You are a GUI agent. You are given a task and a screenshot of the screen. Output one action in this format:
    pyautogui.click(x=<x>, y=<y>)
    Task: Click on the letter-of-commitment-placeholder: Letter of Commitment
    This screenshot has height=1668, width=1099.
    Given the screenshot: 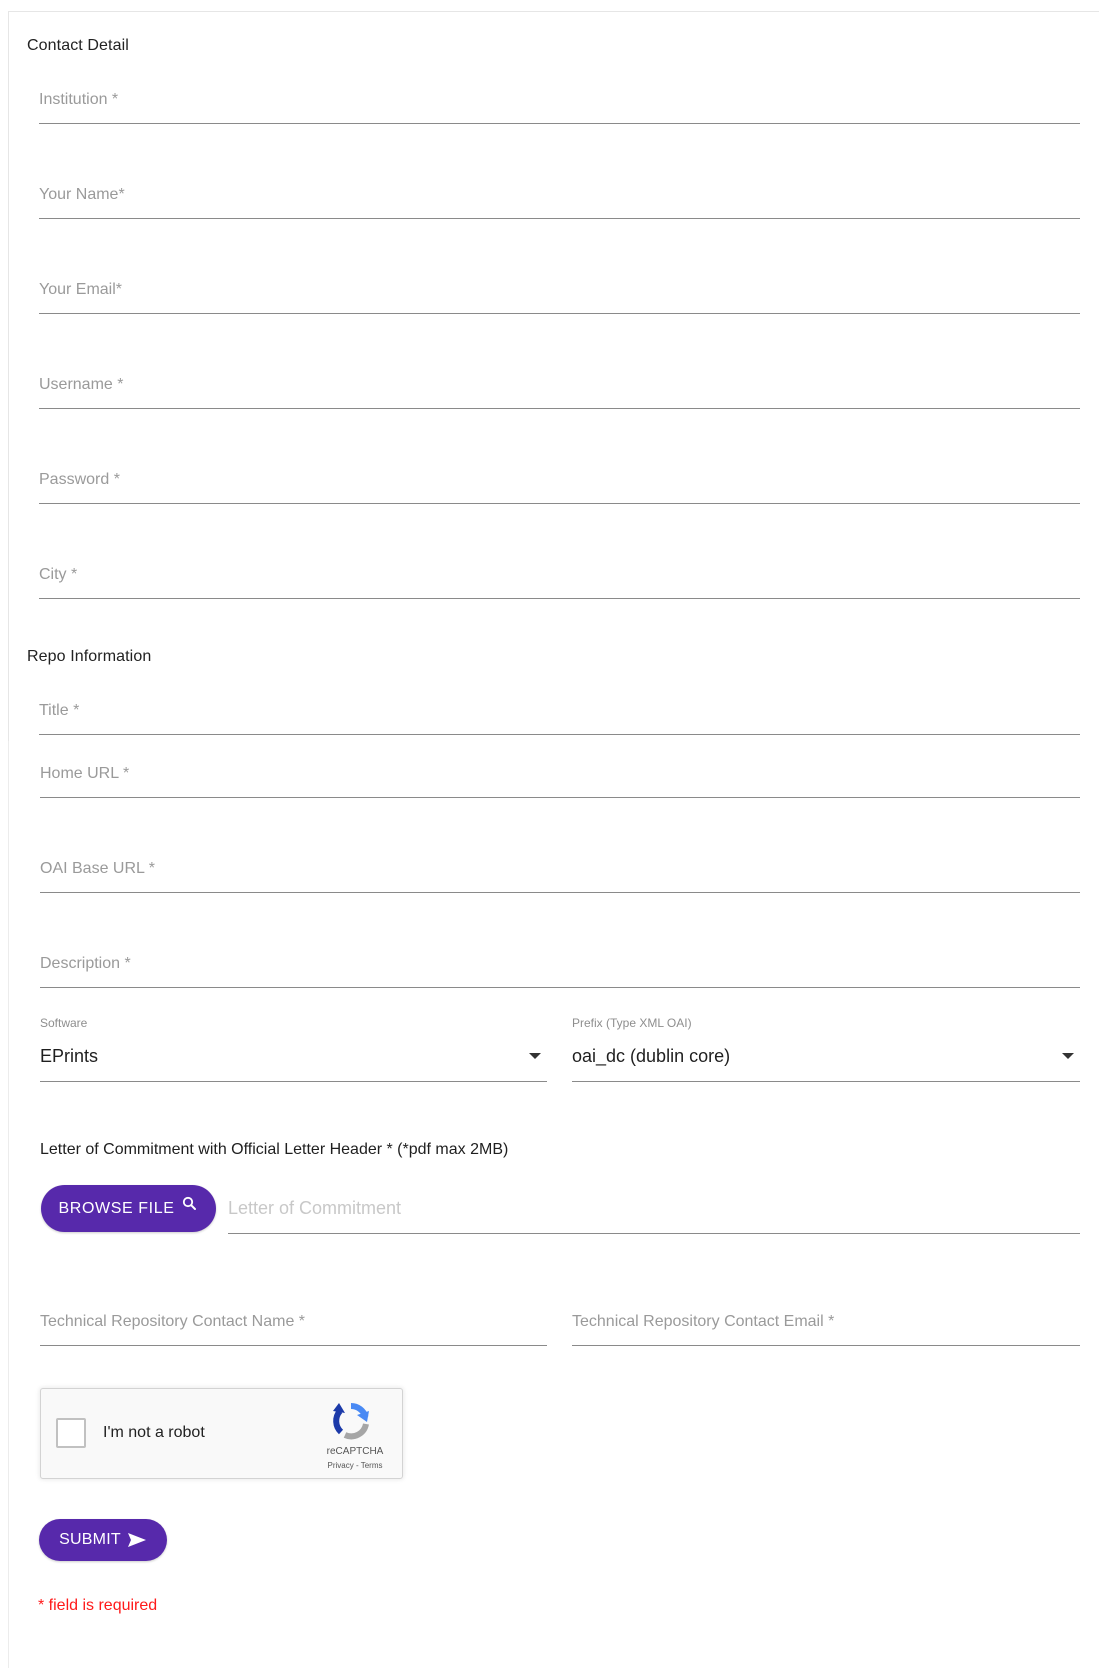 What is the action you would take?
    pyautogui.click(x=315, y=1208)
    